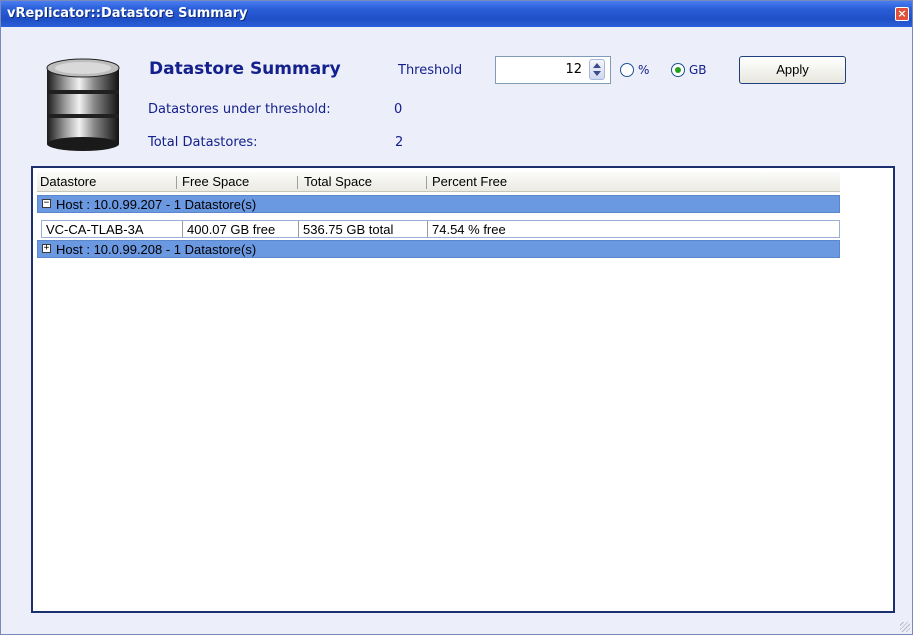 Image resolution: width=913 pixels, height=635 pixels. I want to click on group-label: Host : 10.0.99.207 - 1 Datastore(s), so click(156, 204).